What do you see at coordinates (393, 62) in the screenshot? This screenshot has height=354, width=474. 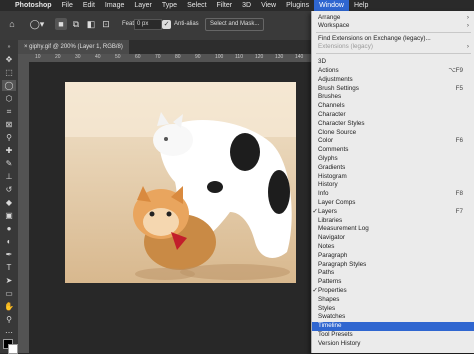 I see `menu-item-3d: 3D` at bounding box center [393, 62].